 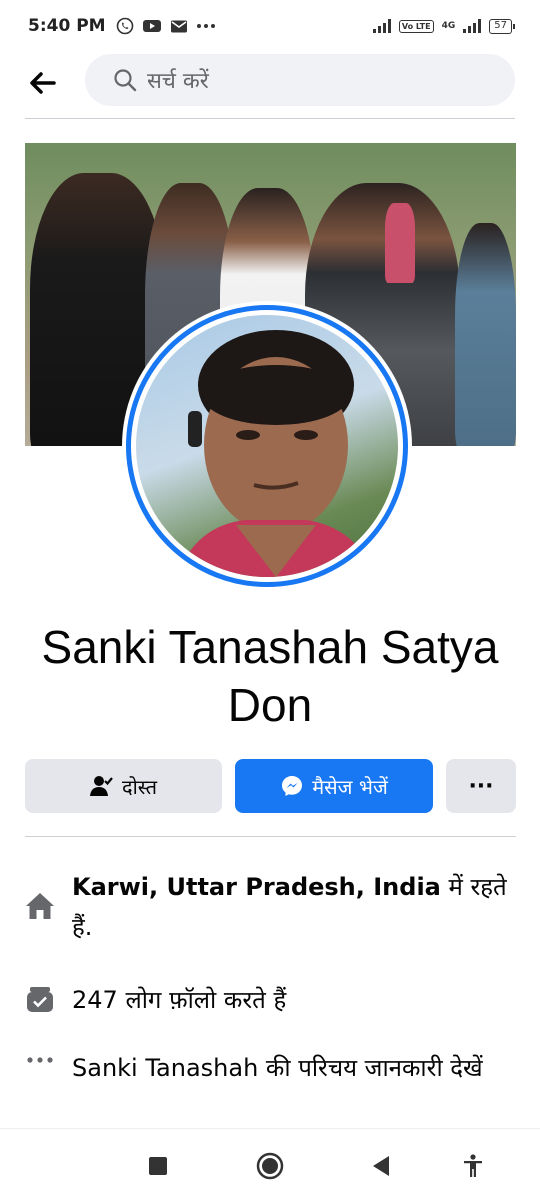 What do you see at coordinates (101, 786) in the screenshot?
I see `friends-check-icon` at bounding box center [101, 786].